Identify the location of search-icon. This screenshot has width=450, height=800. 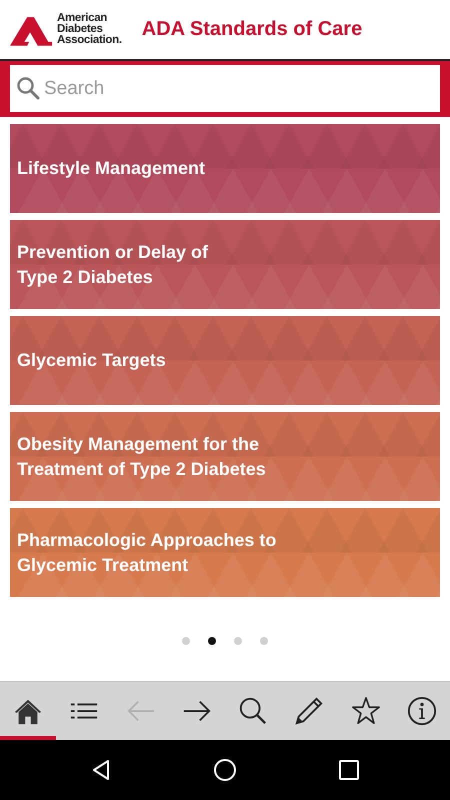
(253, 711).